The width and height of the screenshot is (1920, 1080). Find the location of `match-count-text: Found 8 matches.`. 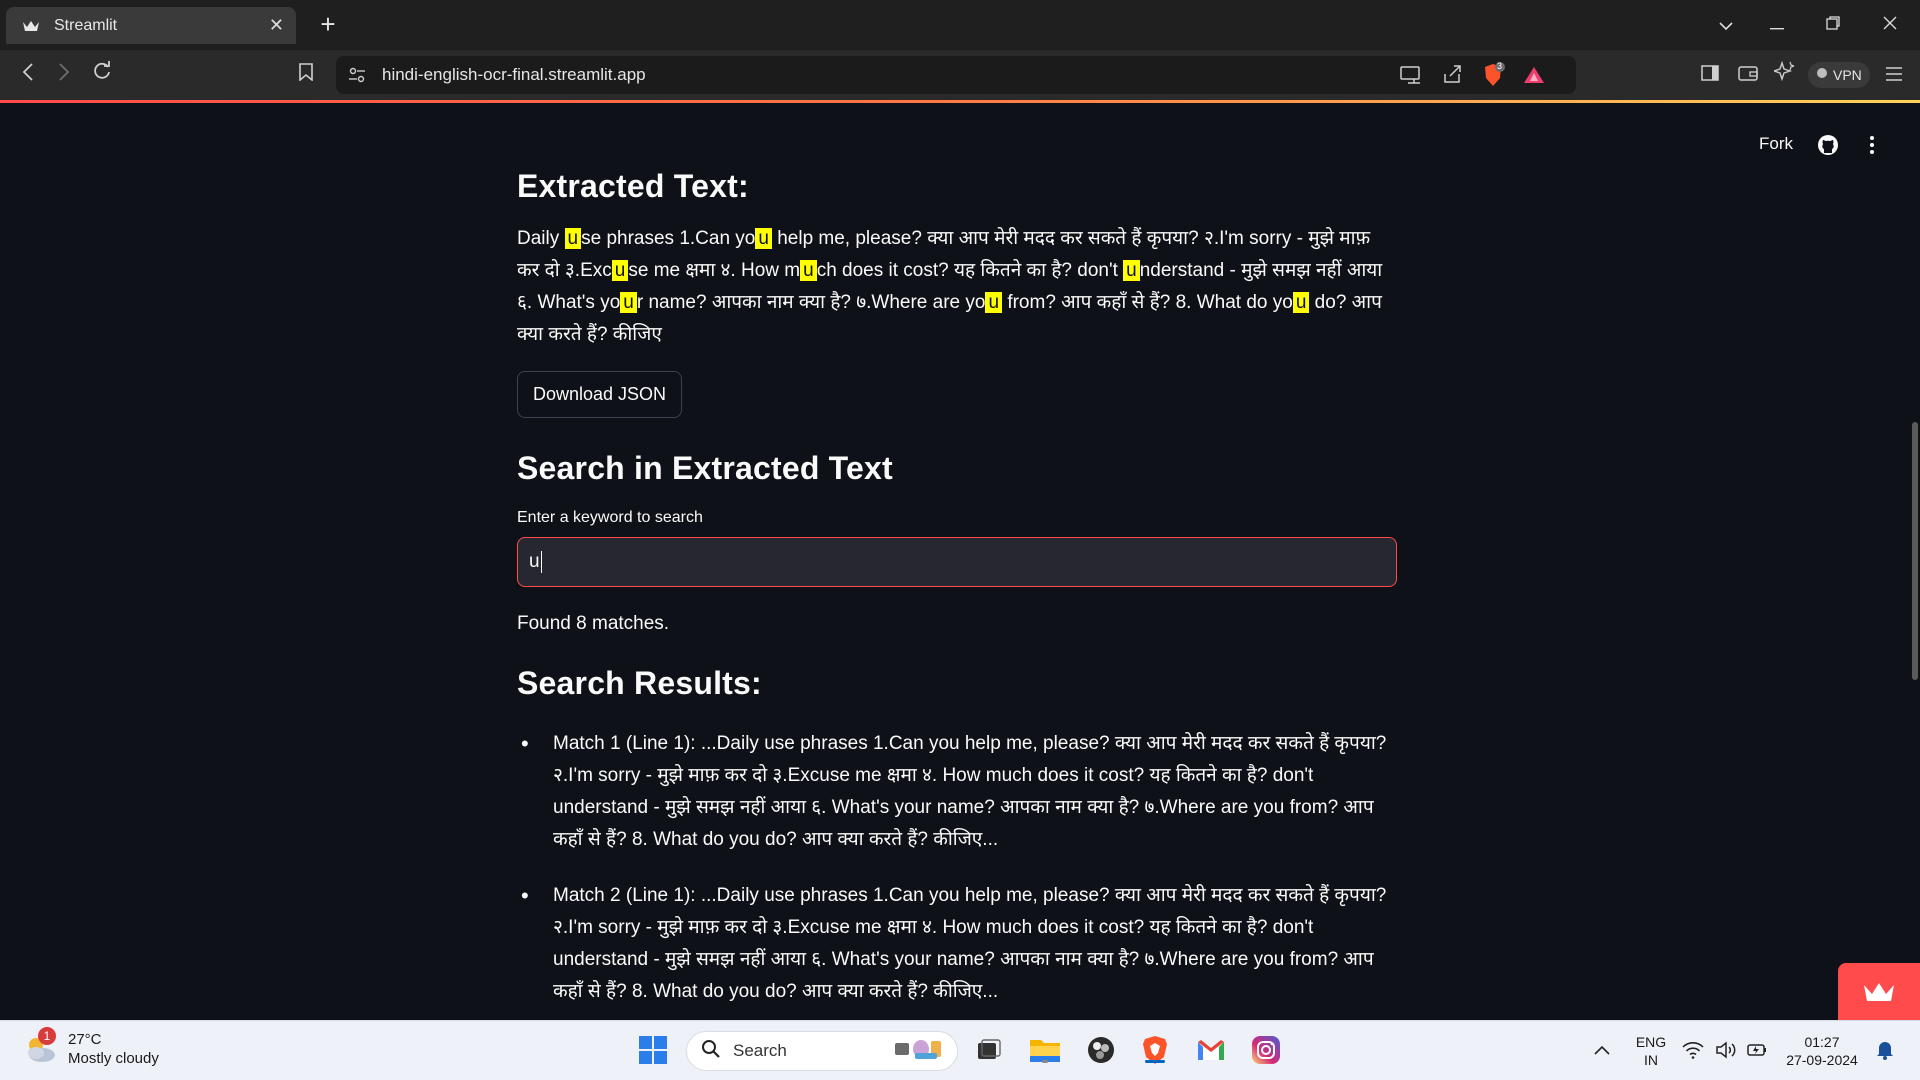

match-count-text: Found 8 matches. is located at coordinates (593, 623).